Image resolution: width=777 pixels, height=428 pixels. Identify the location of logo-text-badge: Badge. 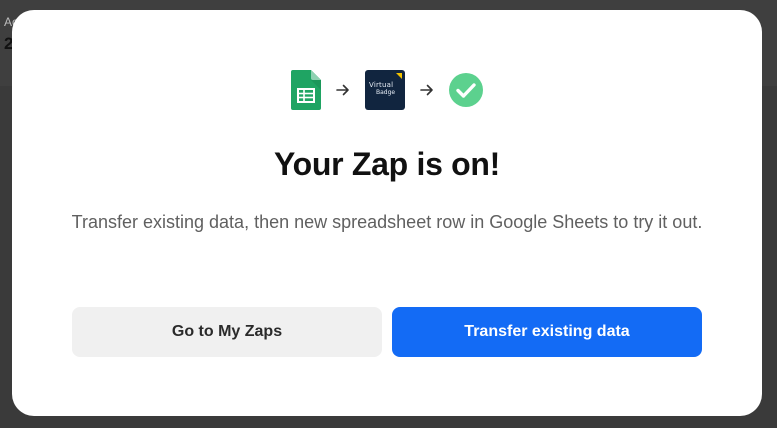
(386, 92).